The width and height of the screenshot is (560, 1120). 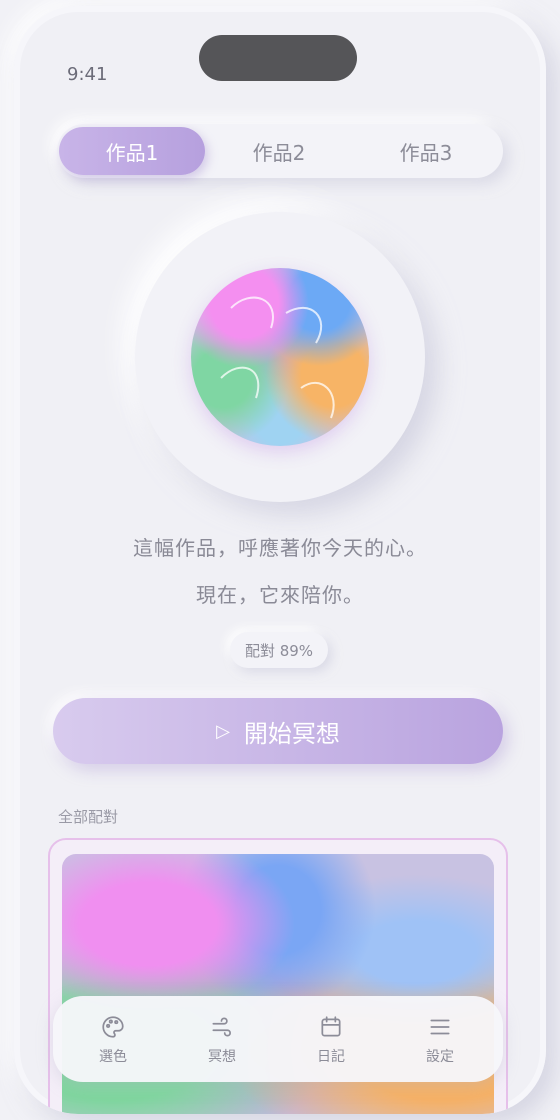 What do you see at coordinates (88, 817) in the screenshot?
I see `section-title: 全部配對` at bounding box center [88, 817].